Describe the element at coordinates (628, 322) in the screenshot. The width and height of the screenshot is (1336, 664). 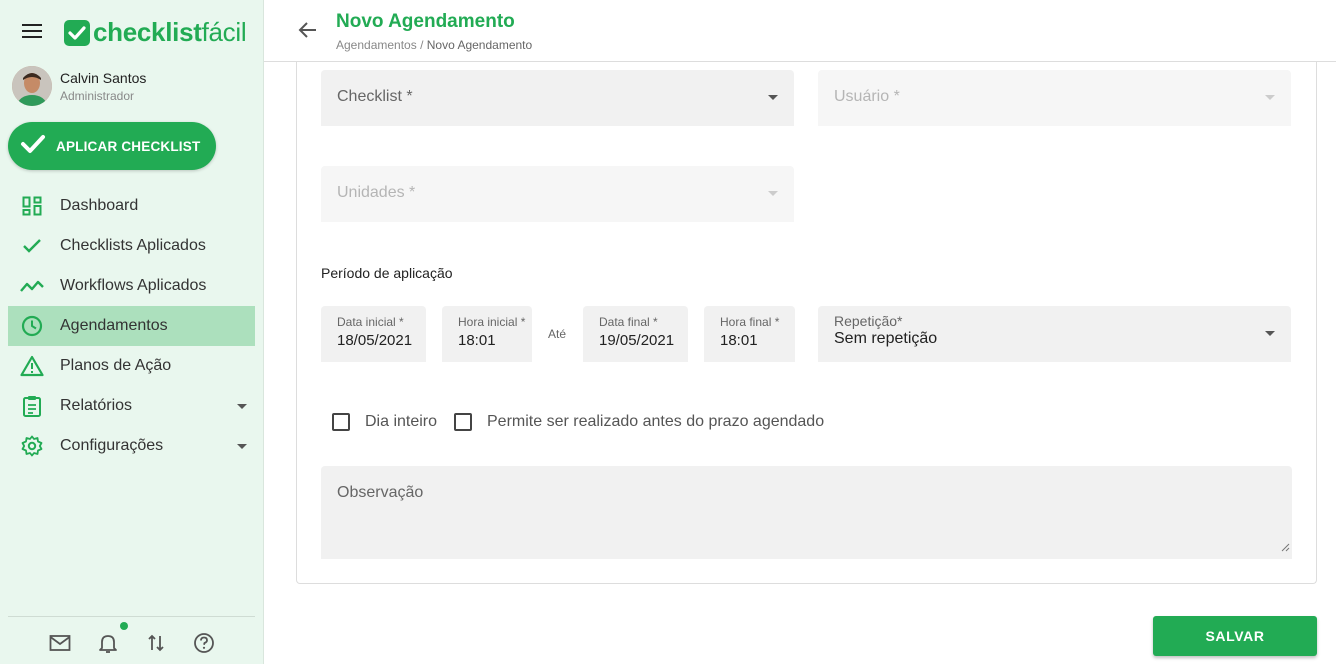
I see `data-final-label: Data final *` at that location.